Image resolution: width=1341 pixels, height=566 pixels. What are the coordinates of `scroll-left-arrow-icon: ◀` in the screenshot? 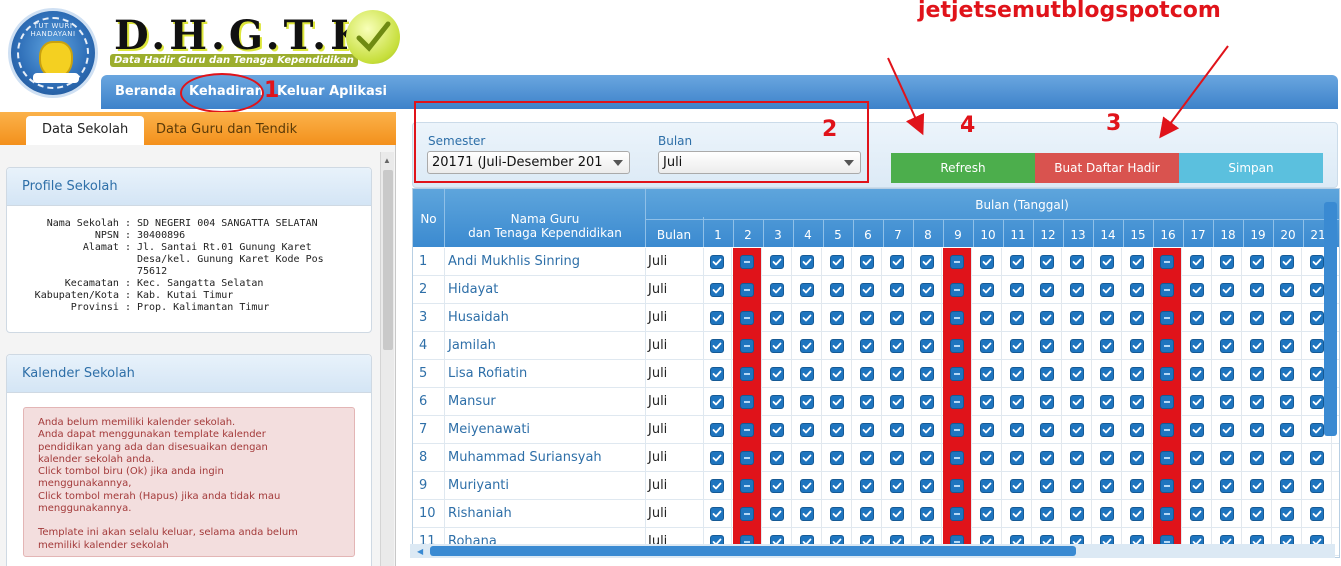 It's located at (420, 551).